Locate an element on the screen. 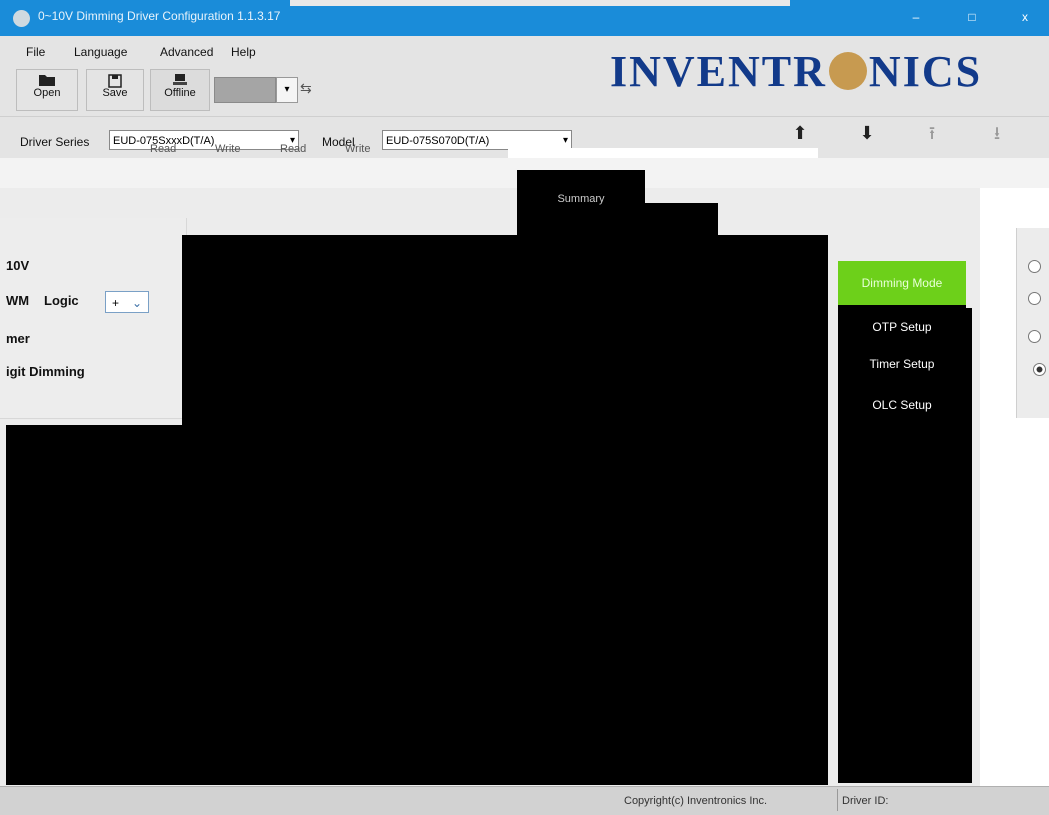  save-label: Save is located at coordinates (115, 93).